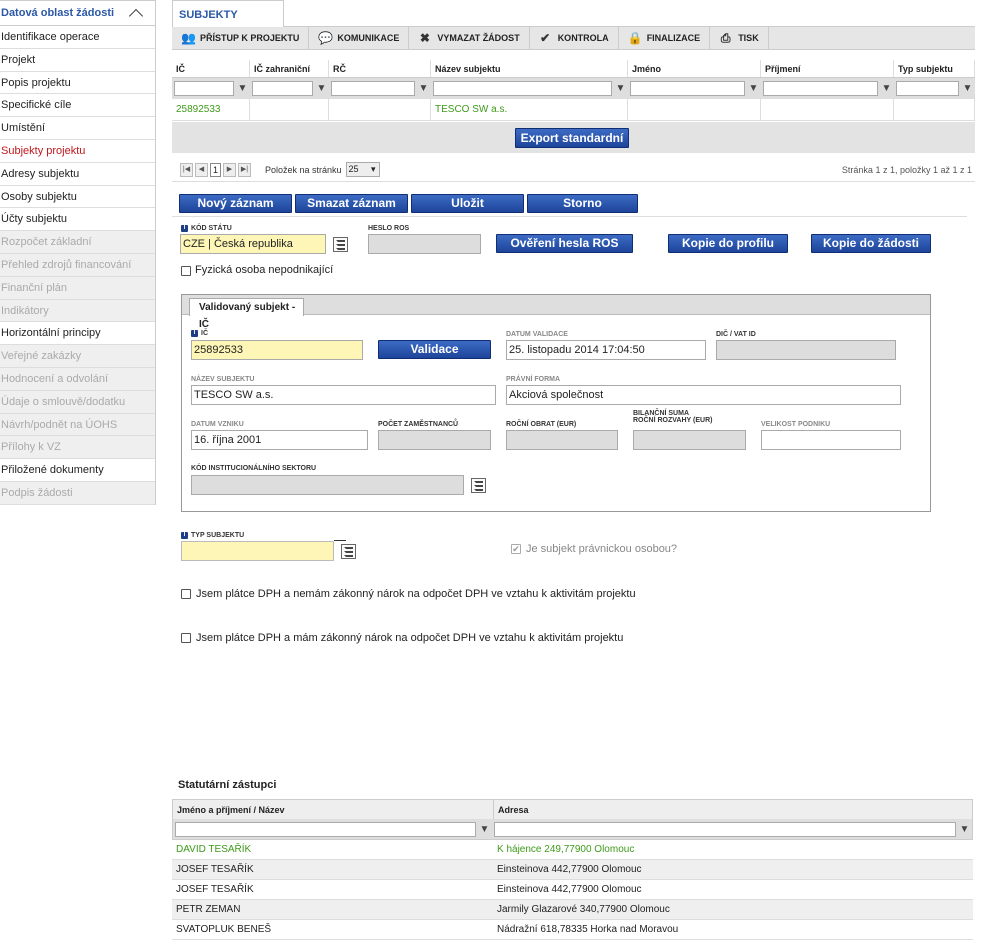 Image resolution: width=983 pixels, height=942 pixels. What do you see at coordinates (186, 169) in the screenshot?
I see `first-page-button: |◀` at bounding box center [186, 169].